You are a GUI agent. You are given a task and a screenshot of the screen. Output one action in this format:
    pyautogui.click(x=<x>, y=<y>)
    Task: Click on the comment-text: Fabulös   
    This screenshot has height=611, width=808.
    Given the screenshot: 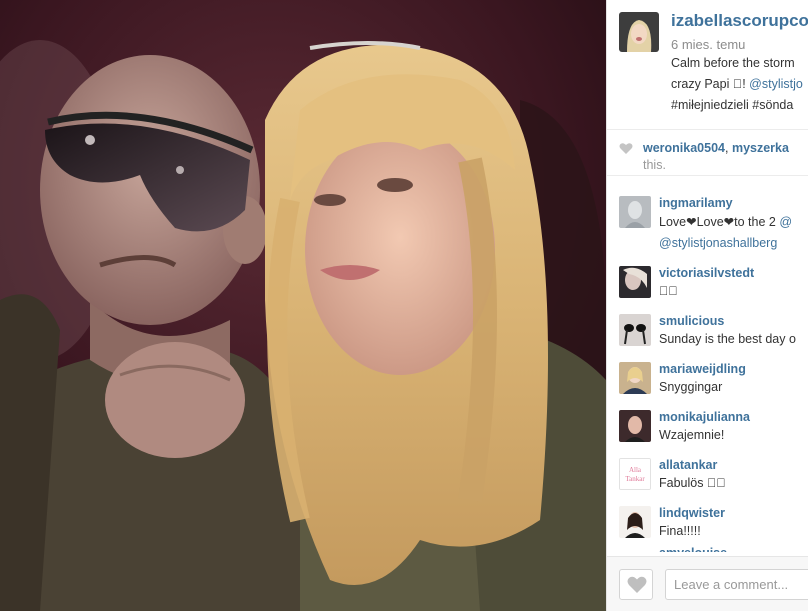 What is the action you would take?
    pyautogui.click(x=692, y=483)
    